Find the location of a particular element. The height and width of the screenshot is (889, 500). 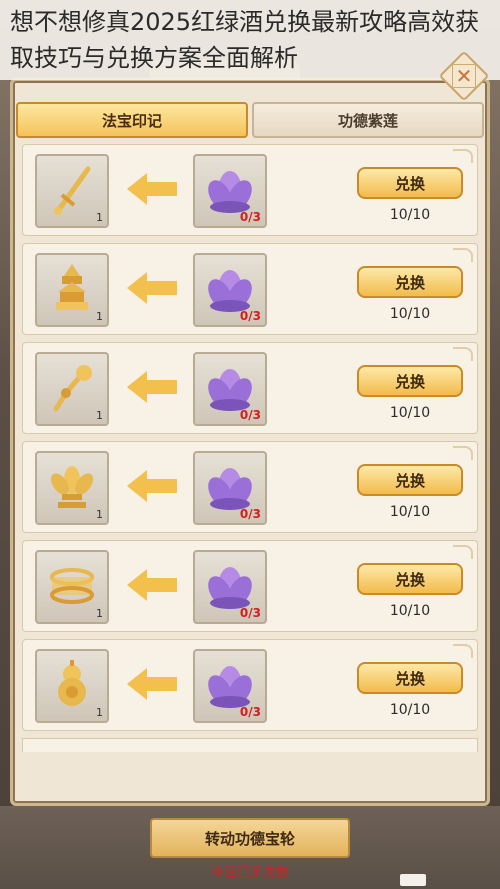

corner-tag is located at coordinates (413, 880).